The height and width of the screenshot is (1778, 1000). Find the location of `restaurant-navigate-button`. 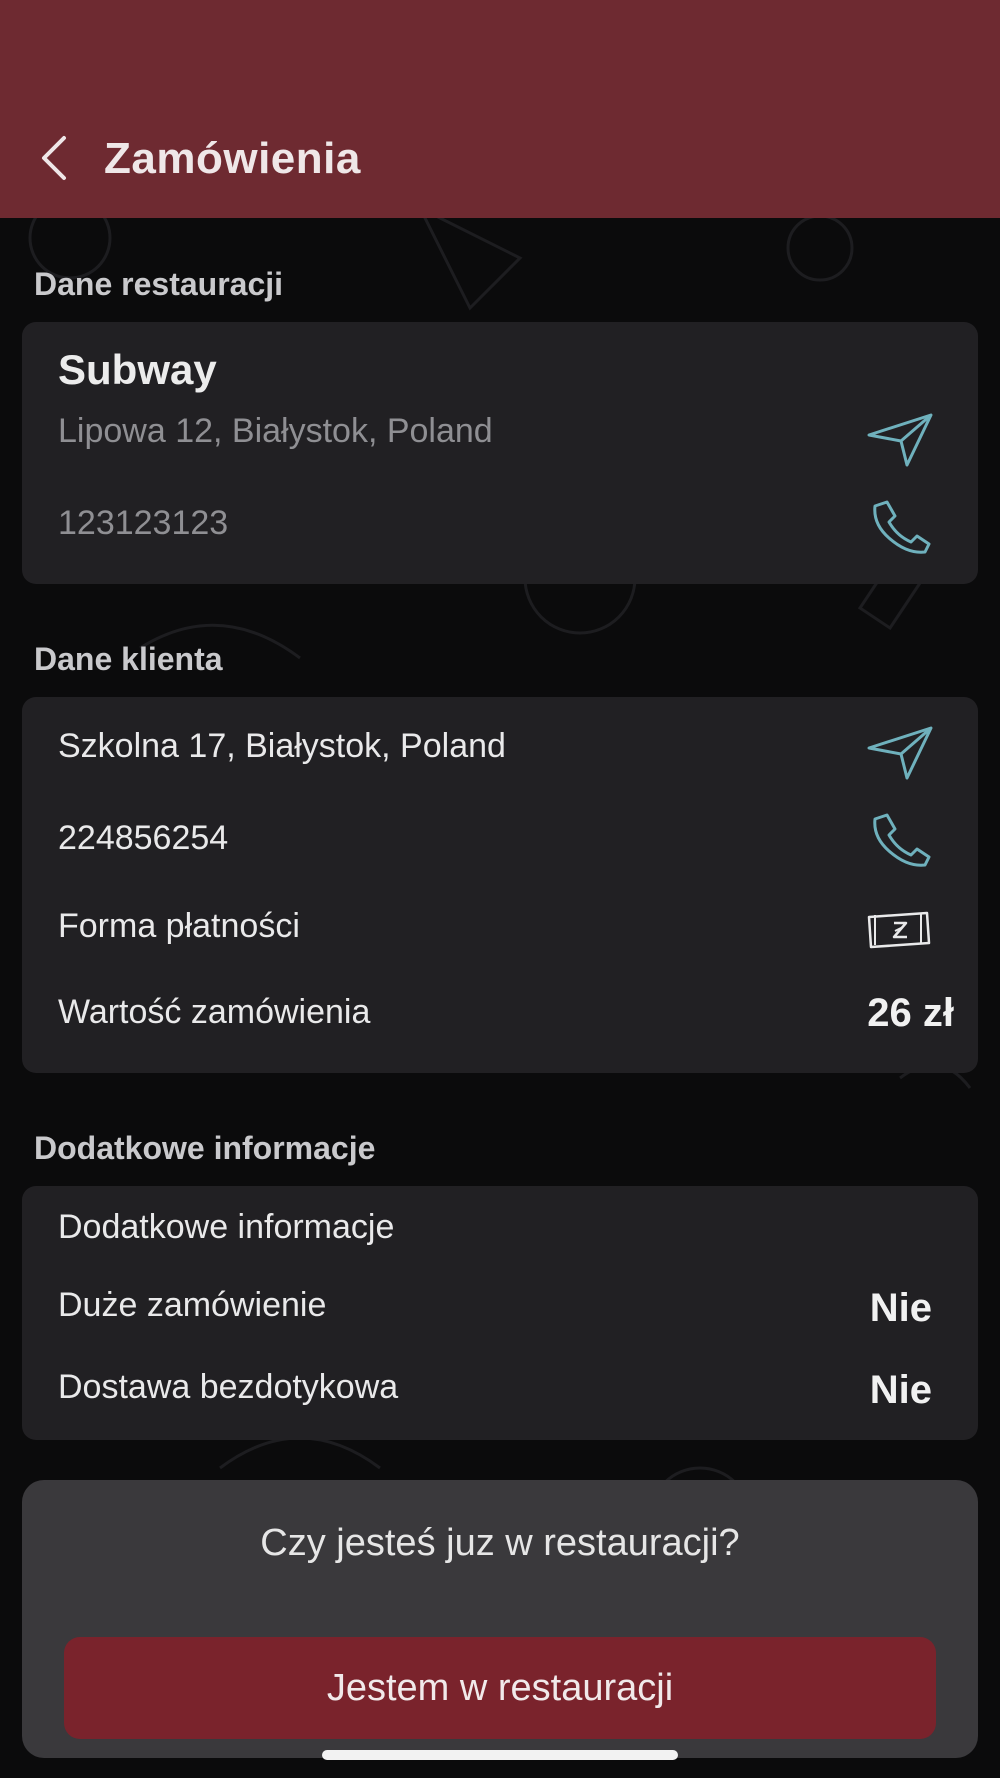

restaurant-navigate-button is located at coordinates (900, 440).